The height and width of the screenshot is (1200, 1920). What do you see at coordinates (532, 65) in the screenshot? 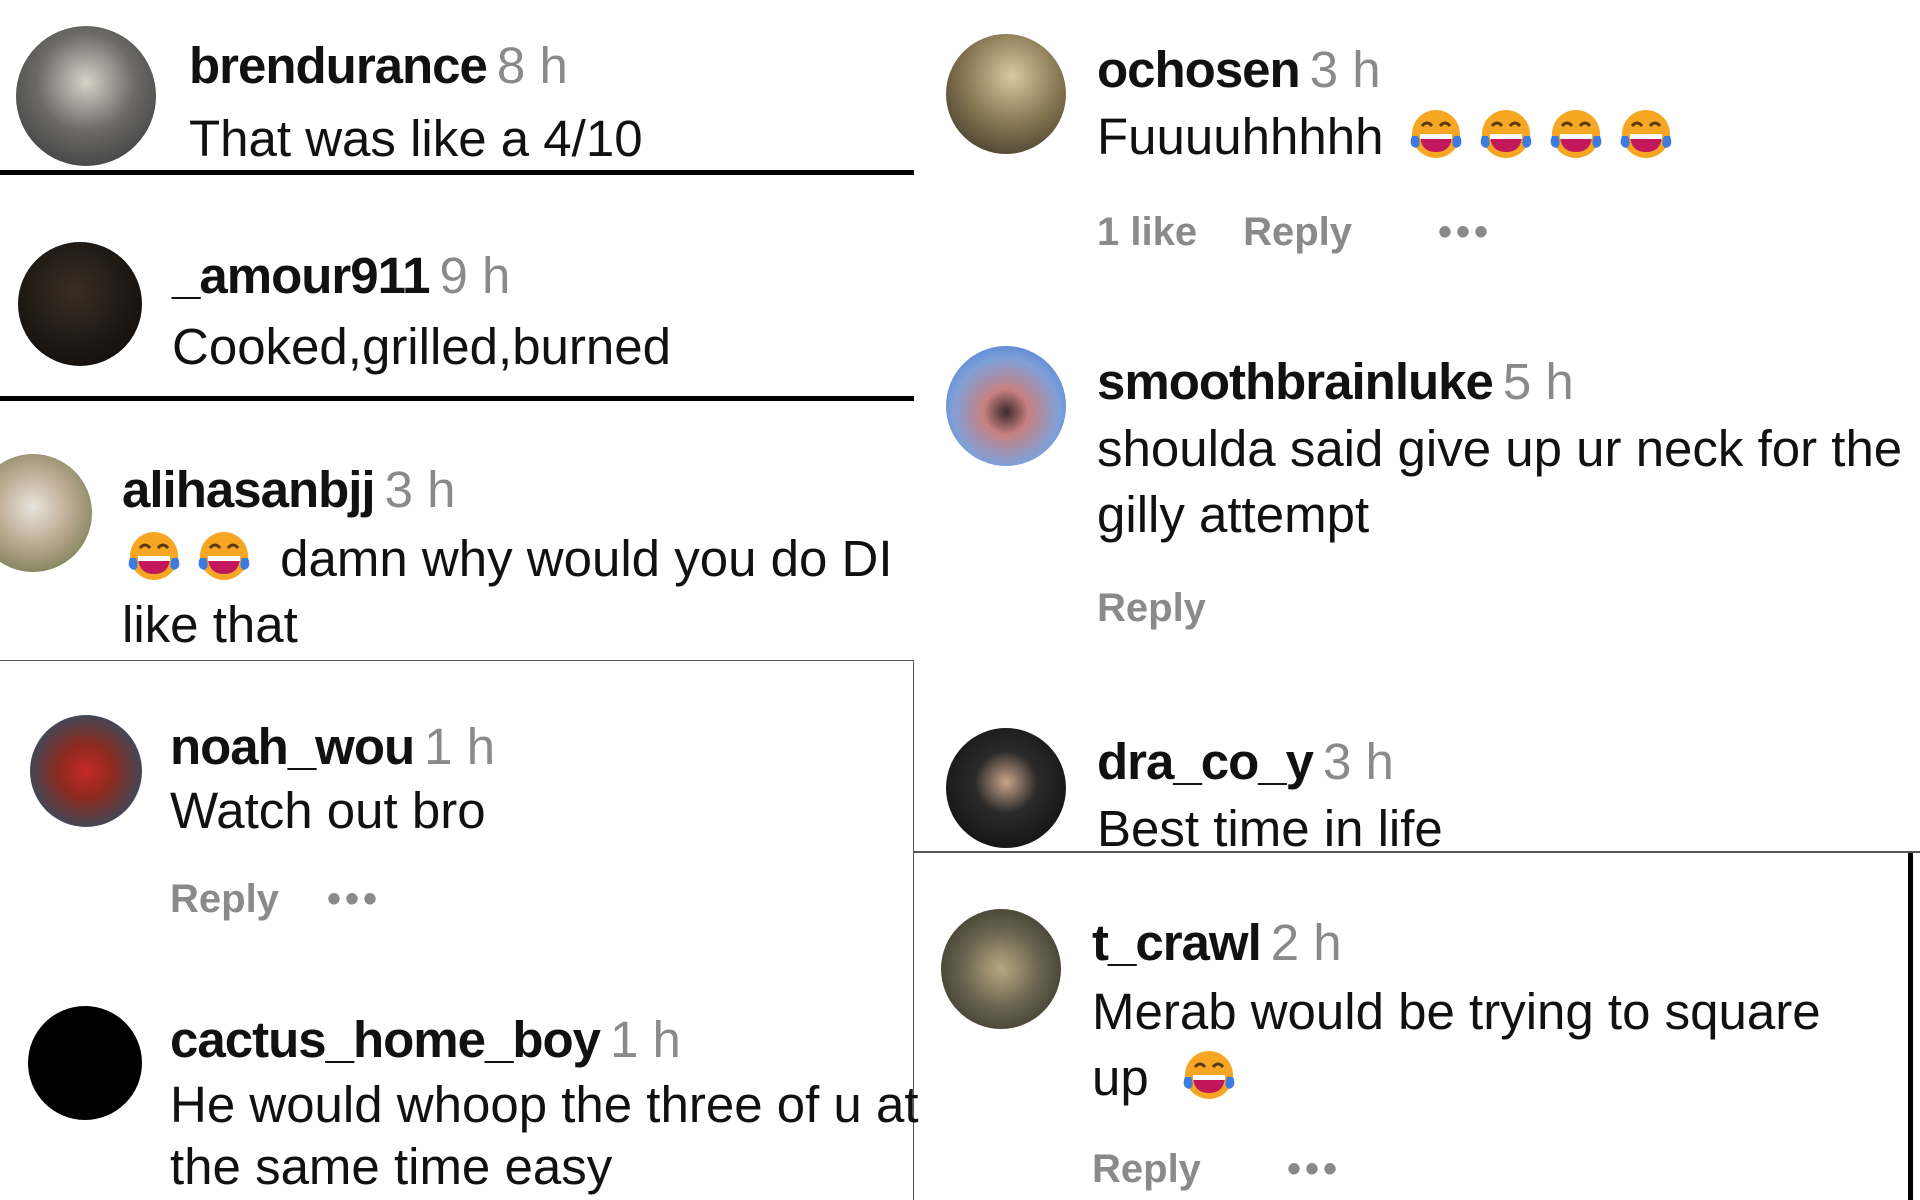
I see `timestamp: 8 h` at bounding box center [532, 65].